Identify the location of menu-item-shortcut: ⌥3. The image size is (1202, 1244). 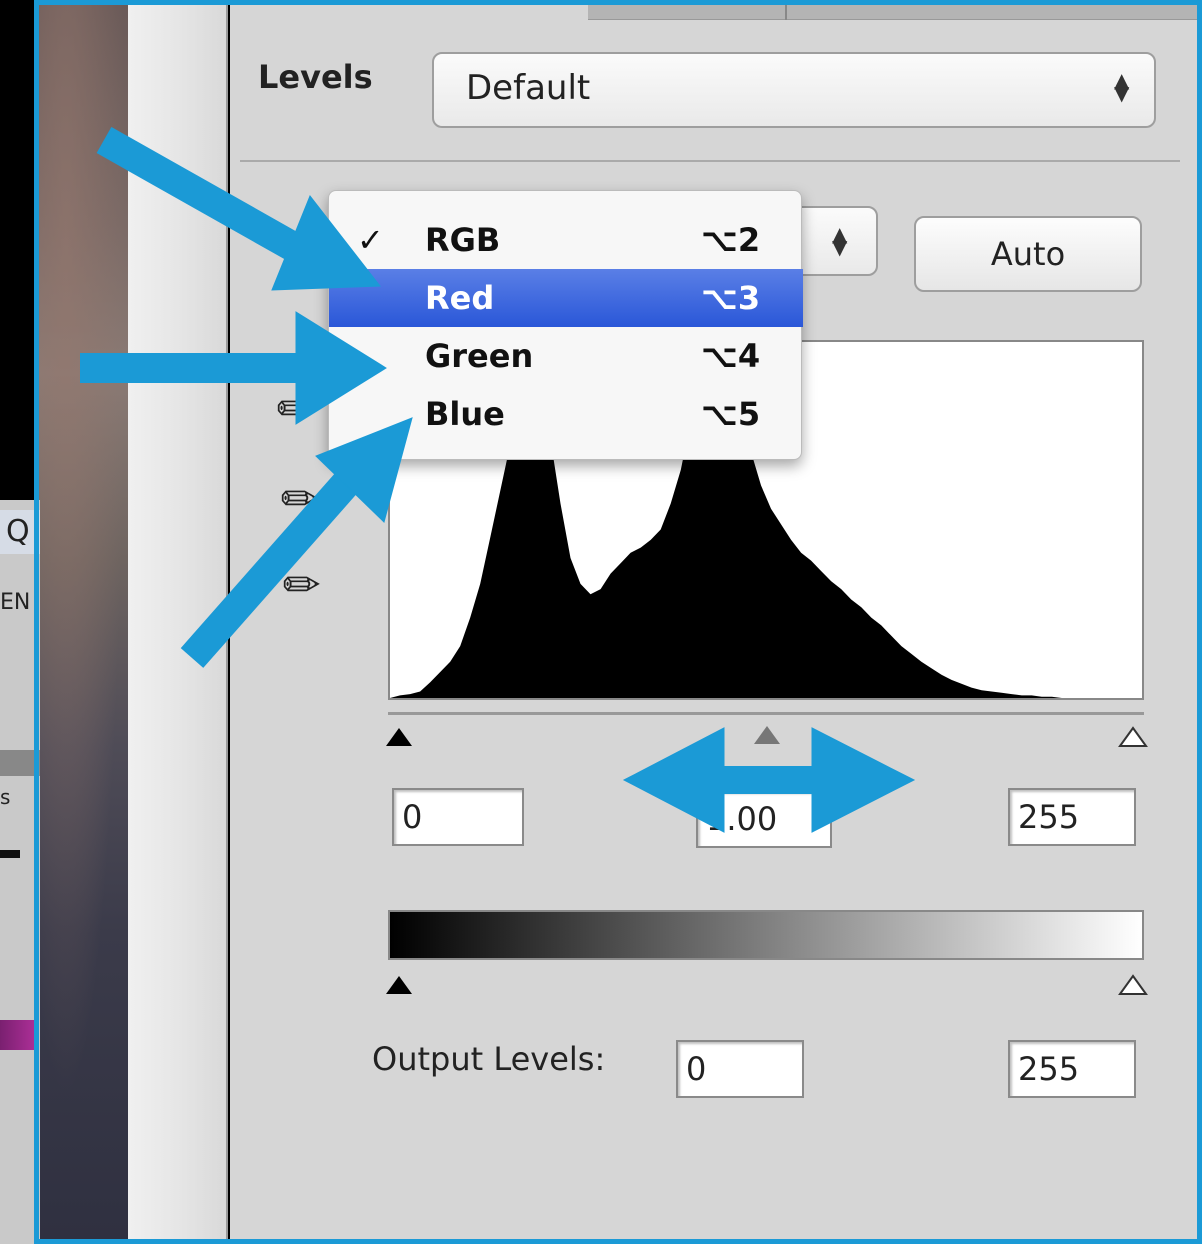
(731, 298).